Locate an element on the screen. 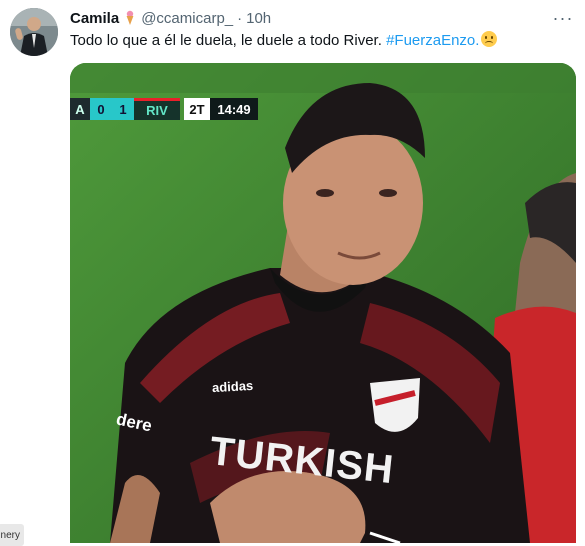 The width and height of the screenshot is (585, 546). avatar-image is located at coordinates (34, 32).